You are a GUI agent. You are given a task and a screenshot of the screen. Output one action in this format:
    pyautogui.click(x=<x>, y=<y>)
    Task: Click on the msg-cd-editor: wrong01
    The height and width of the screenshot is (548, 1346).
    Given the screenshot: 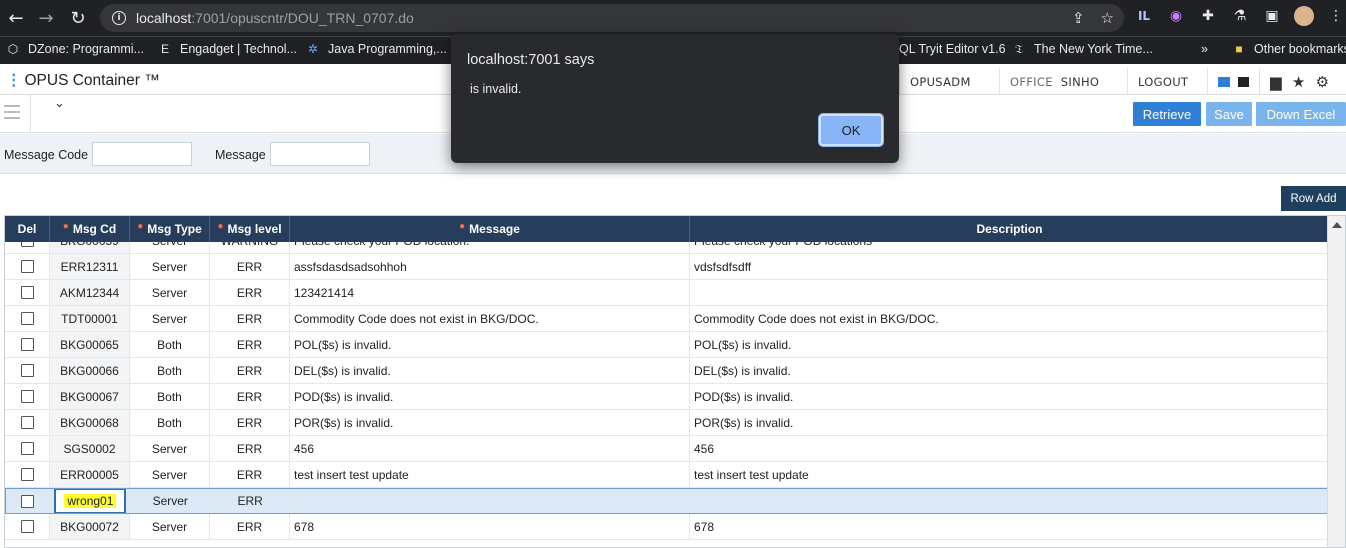 What is the action you would take?
    pyautogui.click(x=90, y=501)
    